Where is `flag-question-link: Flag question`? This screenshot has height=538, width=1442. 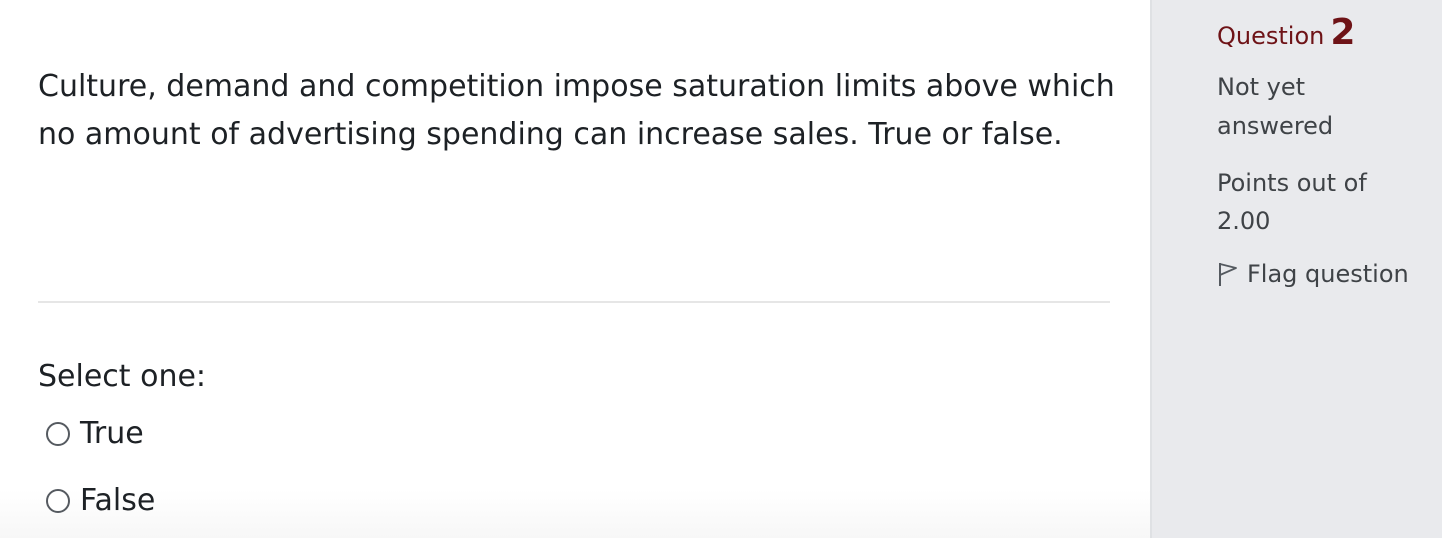 flag-question-link: Flag question is located at coordinates (1313, 274).